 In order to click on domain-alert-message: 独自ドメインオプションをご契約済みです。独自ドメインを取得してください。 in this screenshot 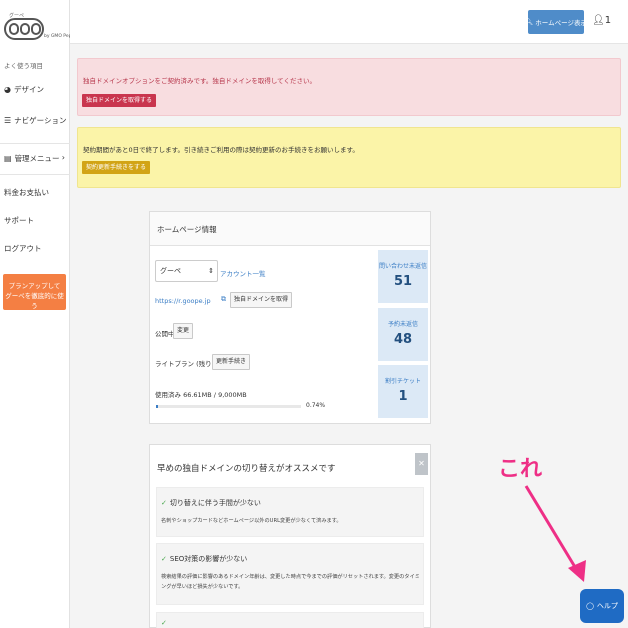, I will do `click(199, 81)`.